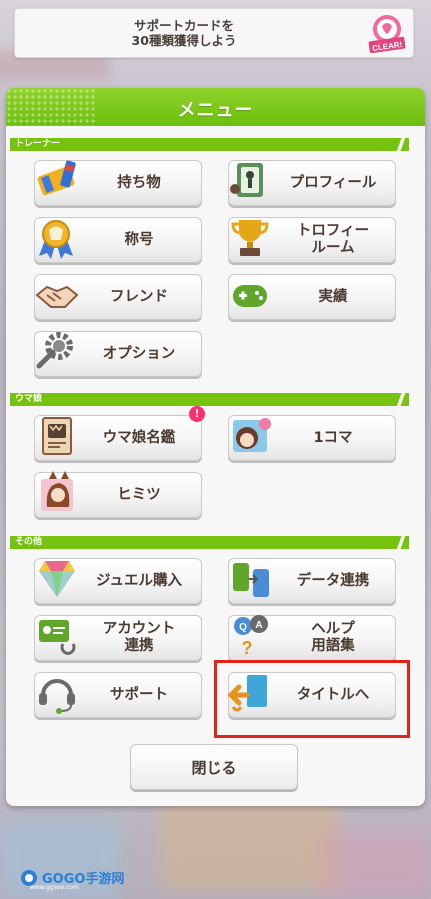 The width and height of the screenshot is (431, 899). Describe the element at coordinates (387, 34) in the screenshot. I see `clear-badge-icon: CLEAR!` at that location.